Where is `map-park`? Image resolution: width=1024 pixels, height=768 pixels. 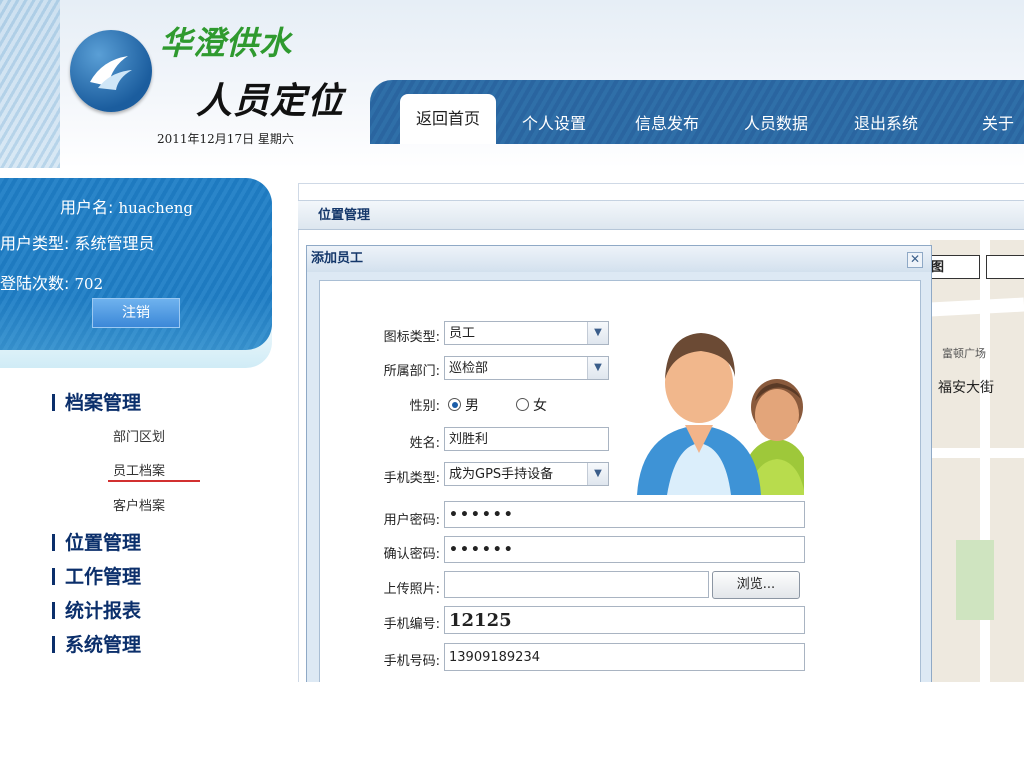 map-park is located at coordinates (975, 580).